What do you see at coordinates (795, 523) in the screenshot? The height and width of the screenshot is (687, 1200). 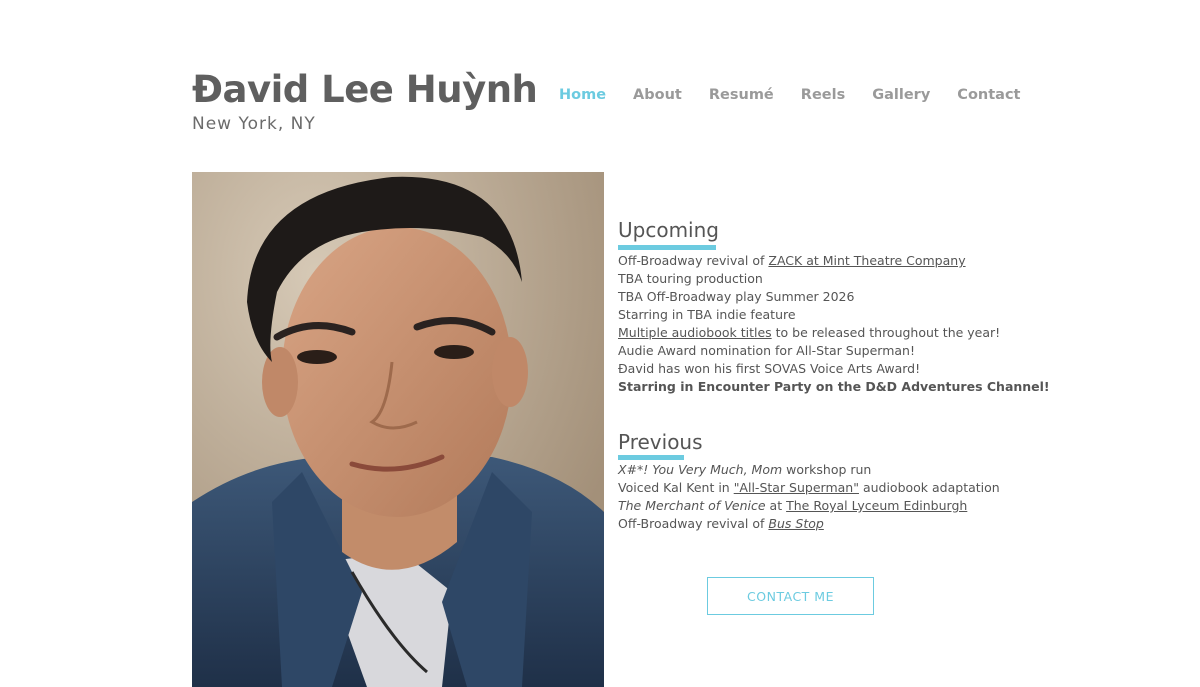 I see `previous-item-link: Bus Stop` at bounding box center [795, 523].